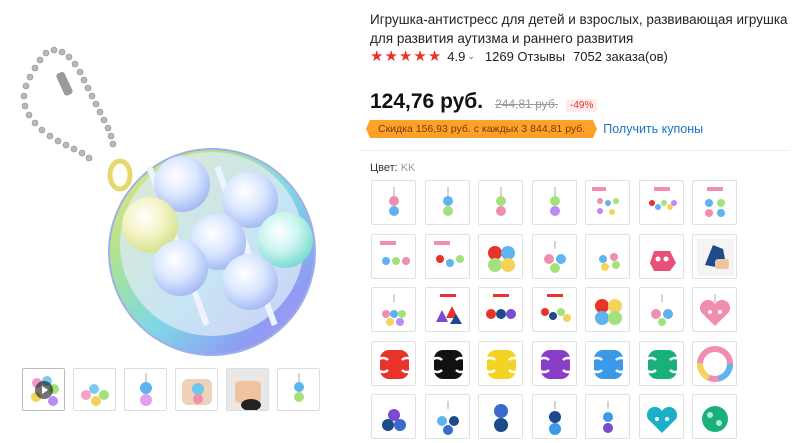  I want to click on current-price: 124,76 руб., so click(427, 101).